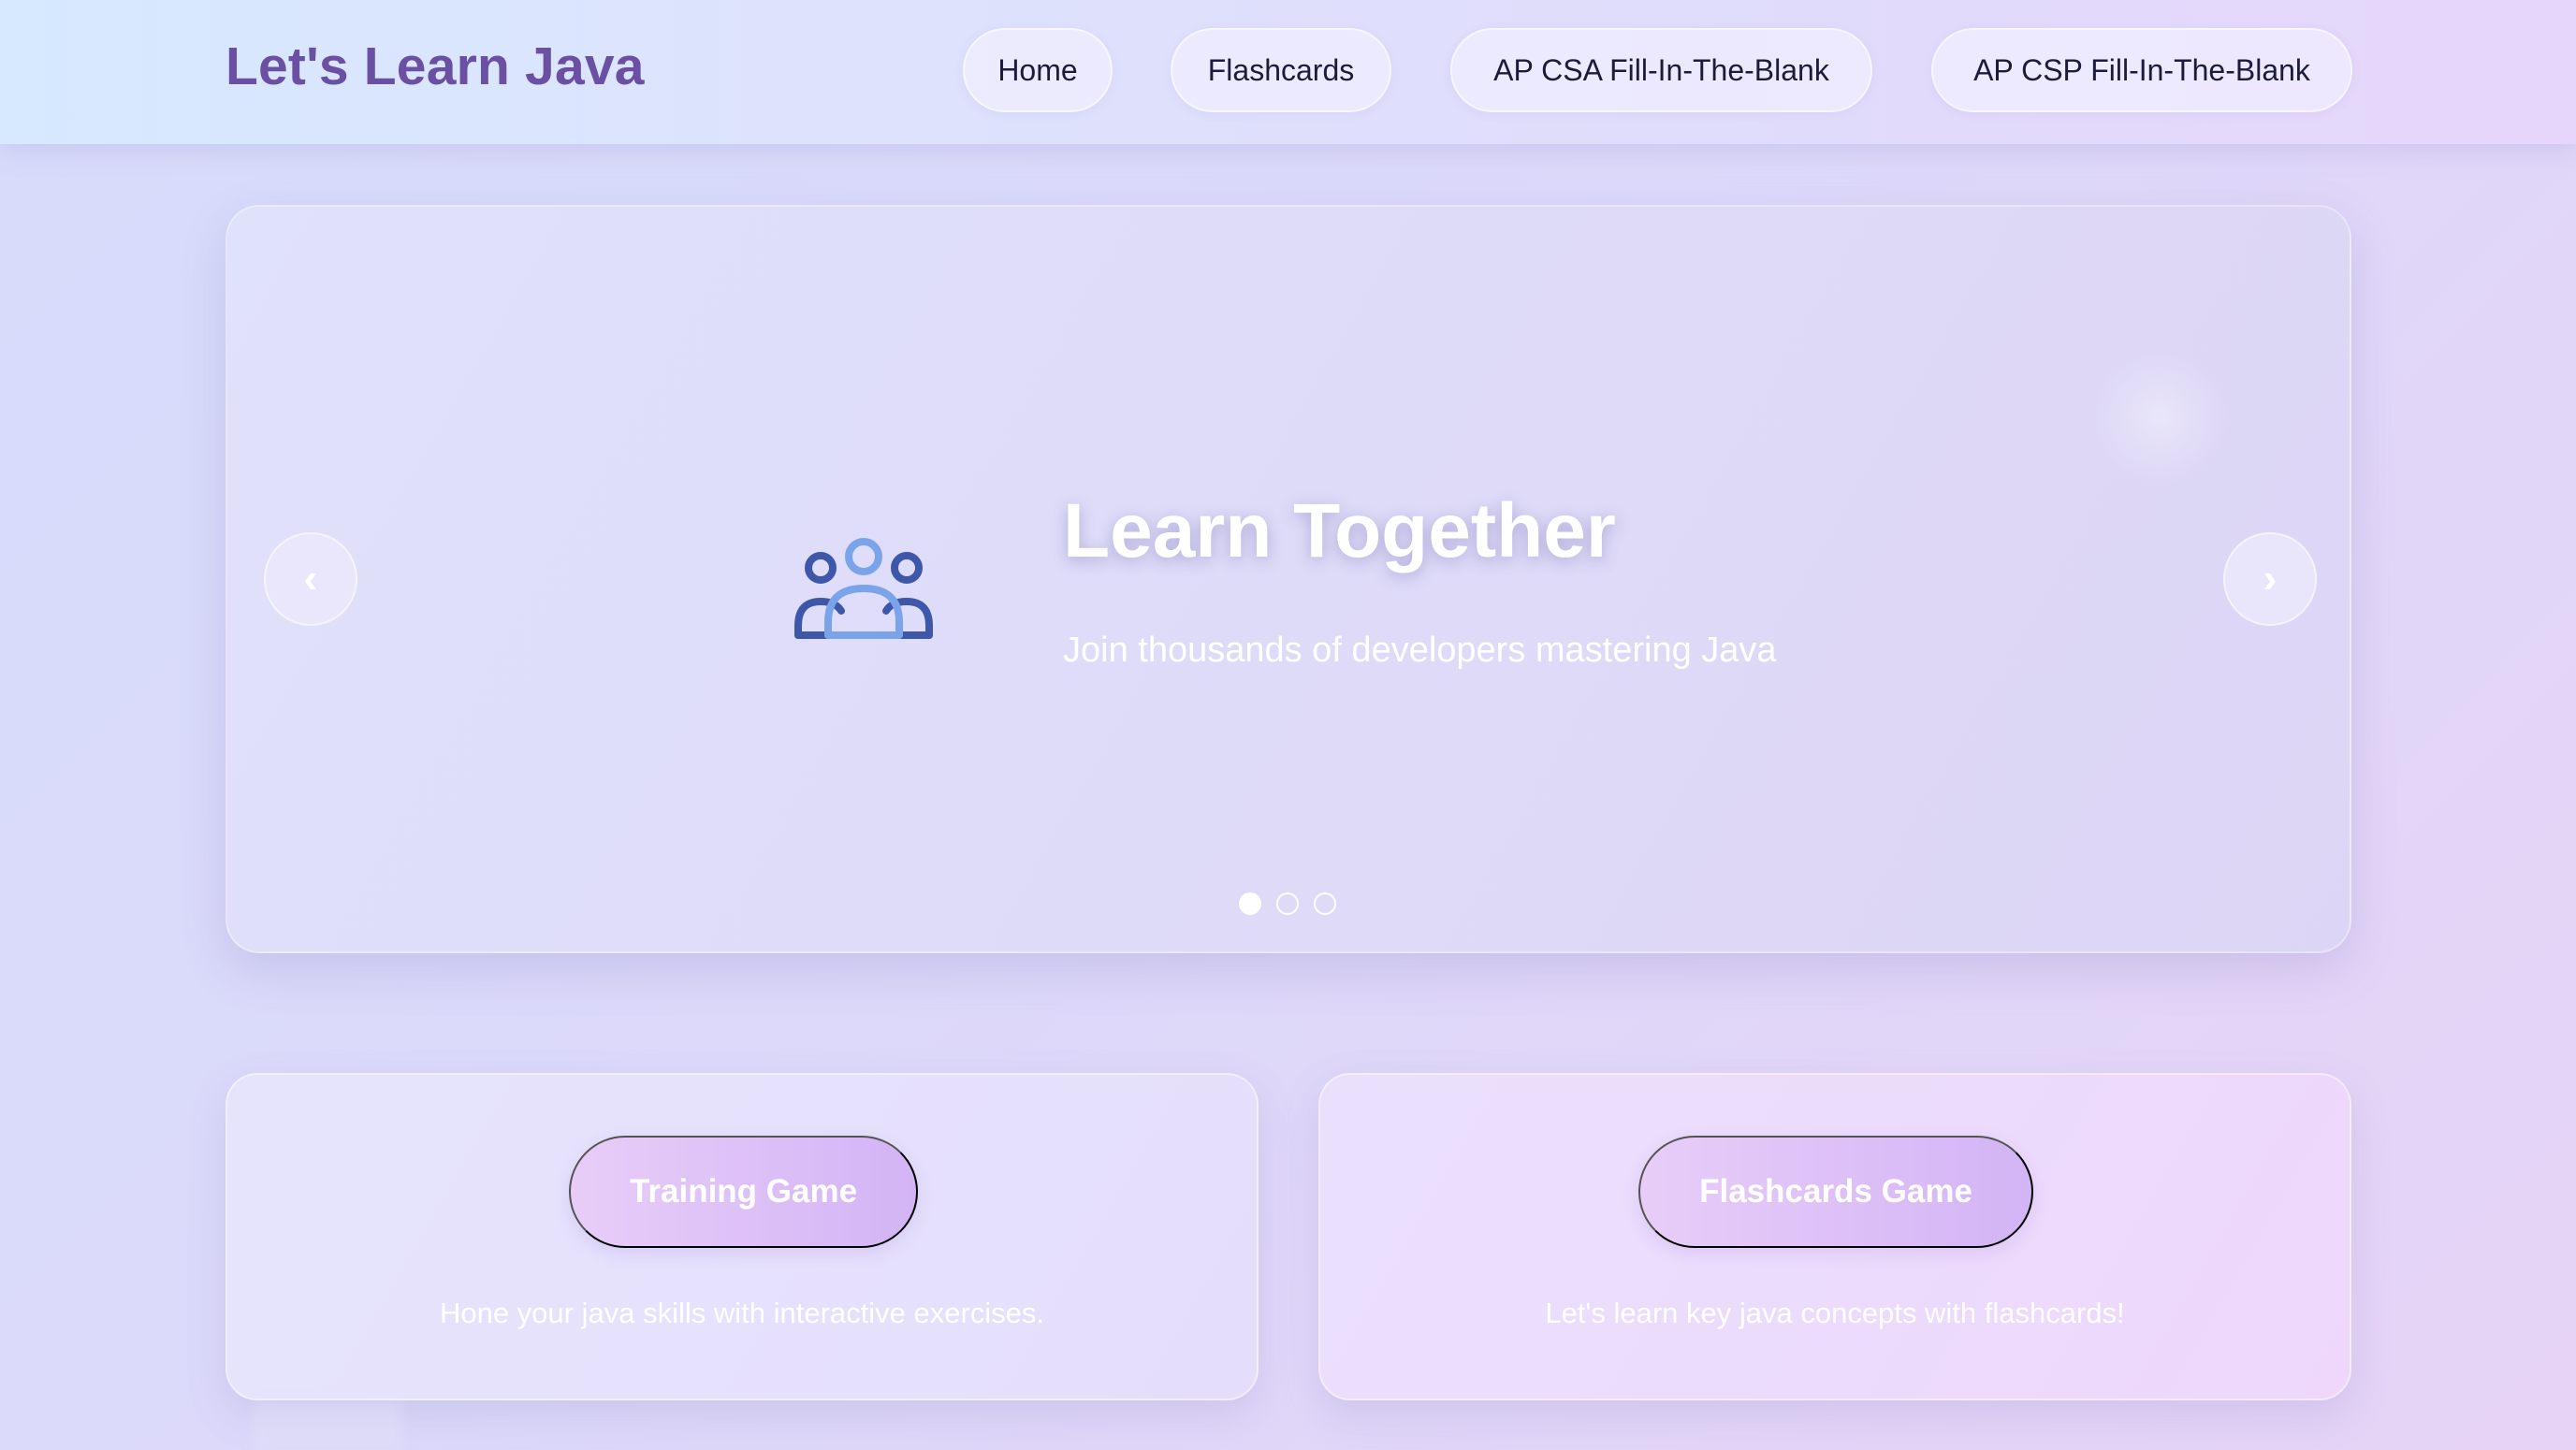 The height and width of the screenshot is (1450, 2576). Describe the element at coordinates (1835, 1192) in the screenshot. I see `flashcards-game-button: Flashcards Game` at that location.